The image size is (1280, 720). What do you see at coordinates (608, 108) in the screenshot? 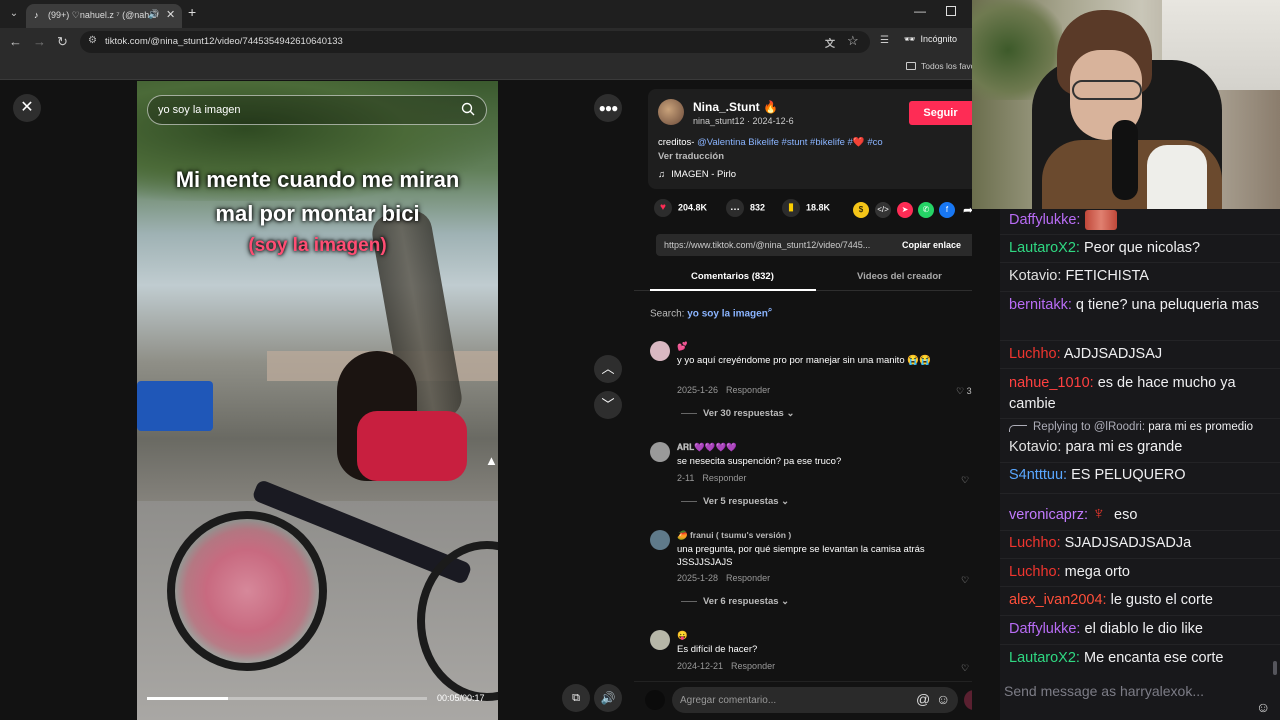
I see `more-options-button: ●●●` at bounding box center [608, 108].